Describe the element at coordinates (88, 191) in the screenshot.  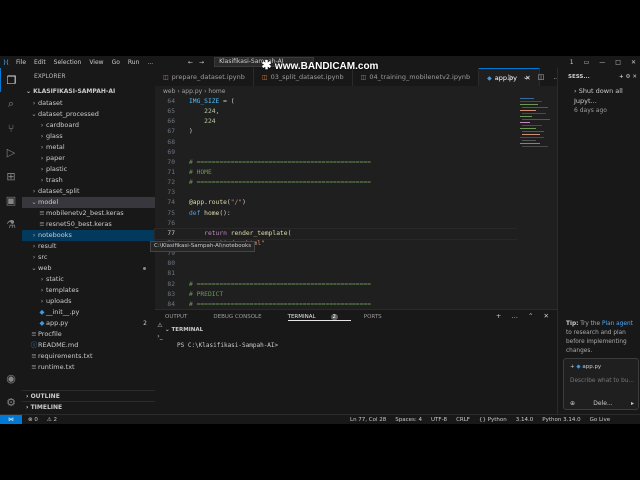
I see `tree-item: › dataset_split` at that location.